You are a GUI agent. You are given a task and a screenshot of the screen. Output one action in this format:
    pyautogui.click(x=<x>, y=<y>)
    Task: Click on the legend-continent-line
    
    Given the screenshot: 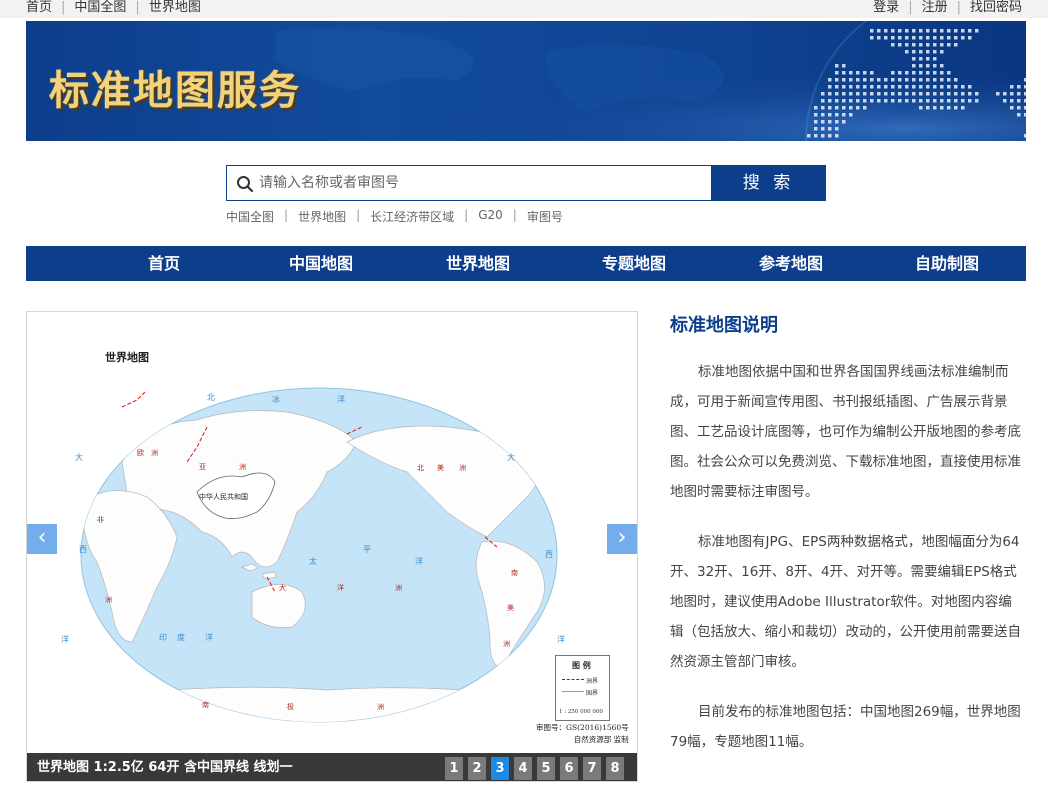 What is the action you would take?
    pyautogui.click(x=573, y=679)
    